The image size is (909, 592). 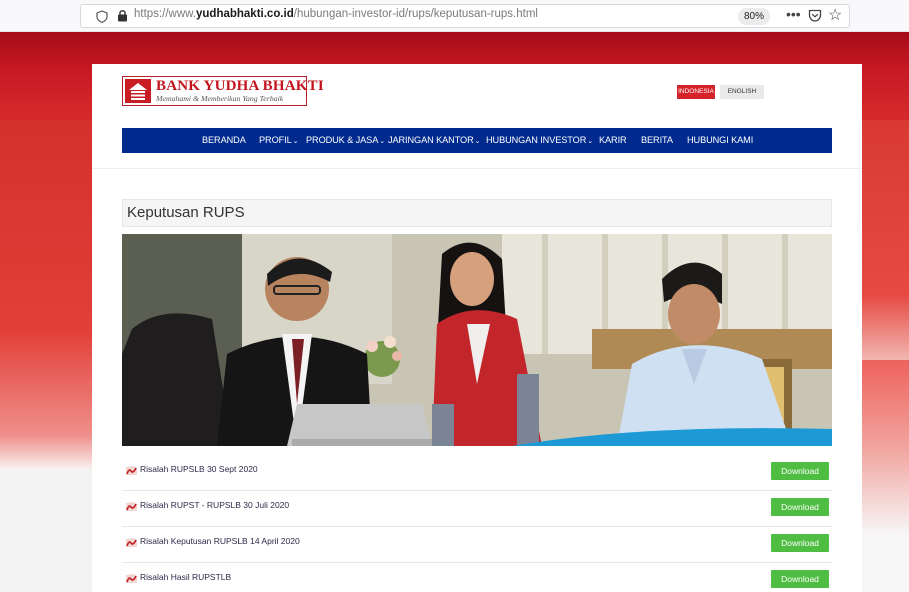 I want to click on language-indonesia-button: INDONESIA, so click(x=696, y=92).